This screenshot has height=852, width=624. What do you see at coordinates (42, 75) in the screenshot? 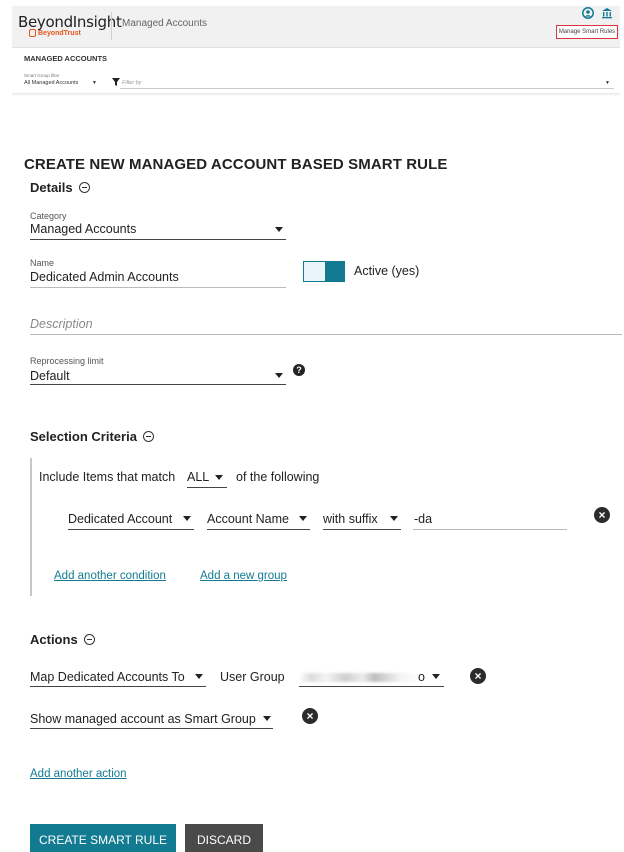
I see `smart-group-filter-label: Smart Group filter` at bounding box center [42, 75].